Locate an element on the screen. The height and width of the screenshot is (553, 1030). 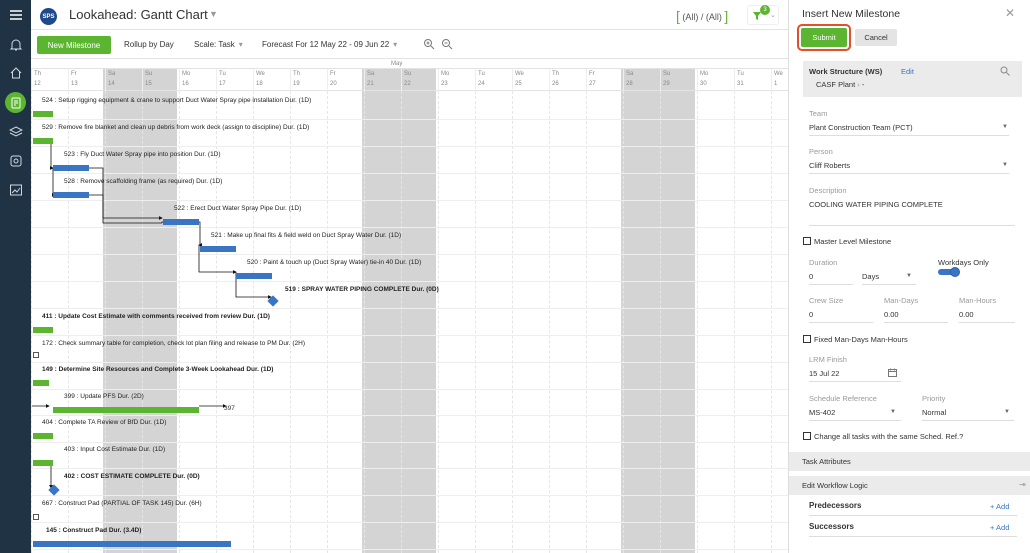
close-icon: ✕ is located at coordinates (1010, 13).